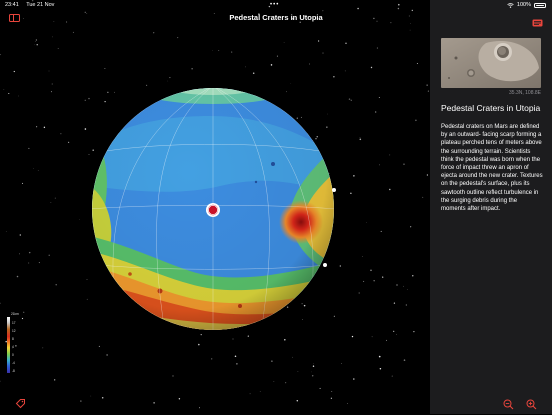  What do you see at coordinates (40, 5) in the screenshot?
I see `status-date: Tue 21 Nov` at bounding box center [40, 5].